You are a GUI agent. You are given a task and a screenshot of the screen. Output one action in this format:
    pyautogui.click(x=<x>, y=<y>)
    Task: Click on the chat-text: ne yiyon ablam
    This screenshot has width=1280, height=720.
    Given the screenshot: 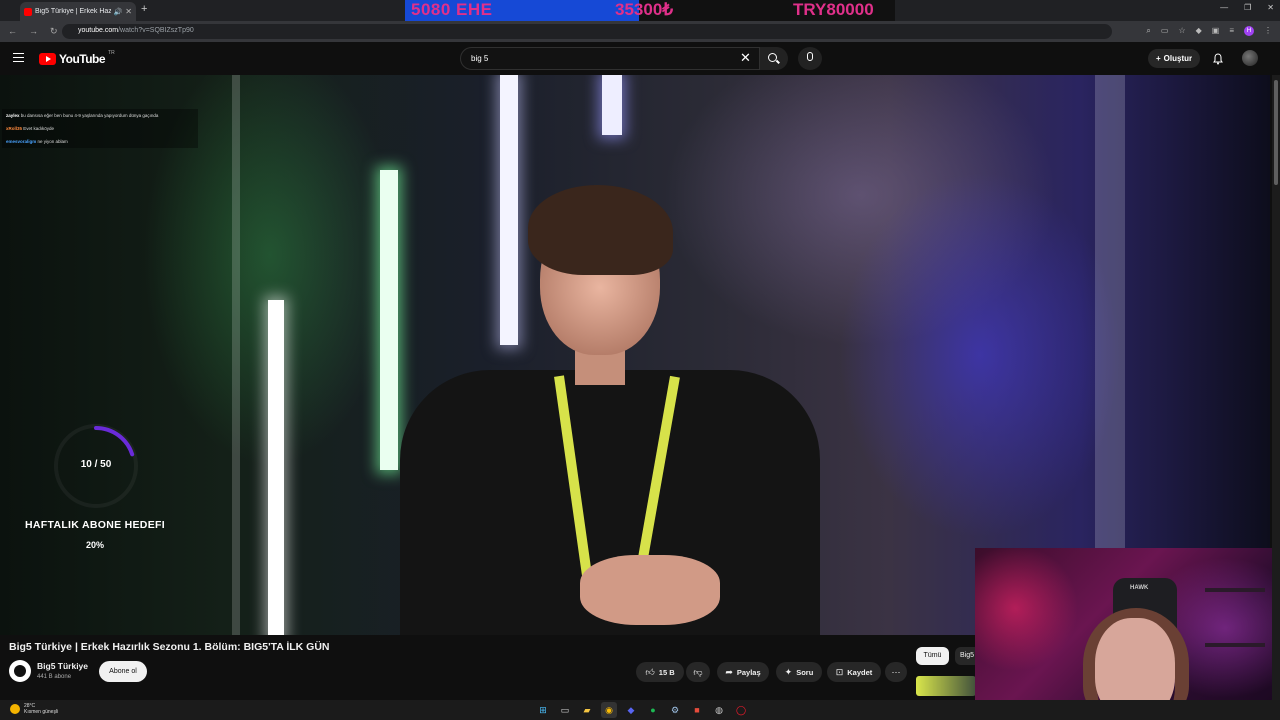 What is the action you would take?
    pyautogui.click(x=52, y=141)
    